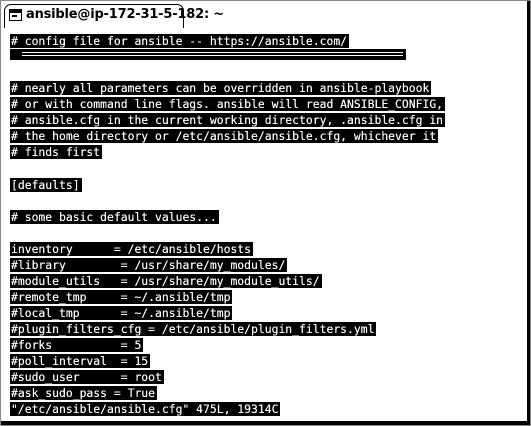 The width and height of the screenshot is (531, 426). Describe the element at coordinates (265, 15) in the screenshot. I see `title-bar: ansible@ip-172-31-5-182: ~` at that location.